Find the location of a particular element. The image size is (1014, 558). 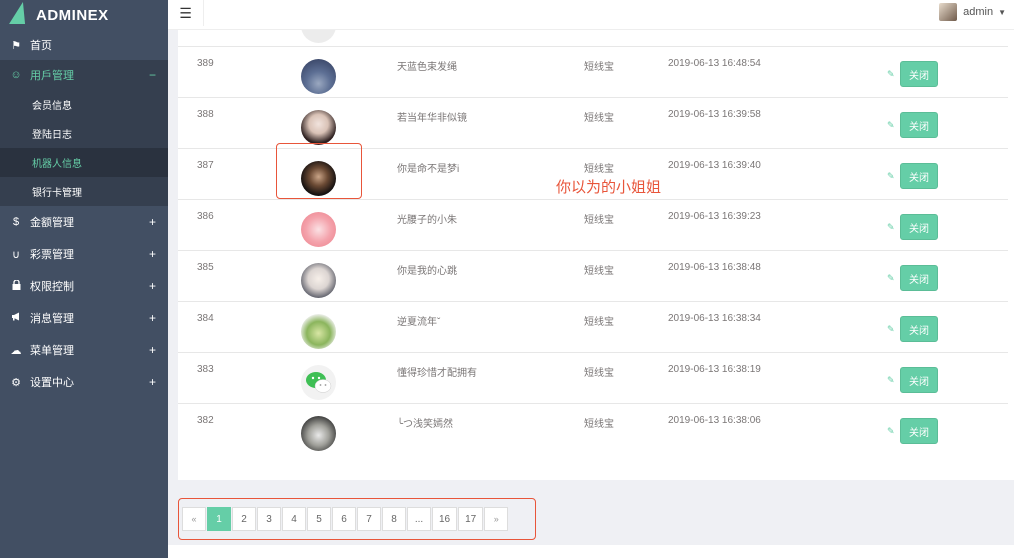

cloud-icon: ☁ is located at coordinates (16, 350).